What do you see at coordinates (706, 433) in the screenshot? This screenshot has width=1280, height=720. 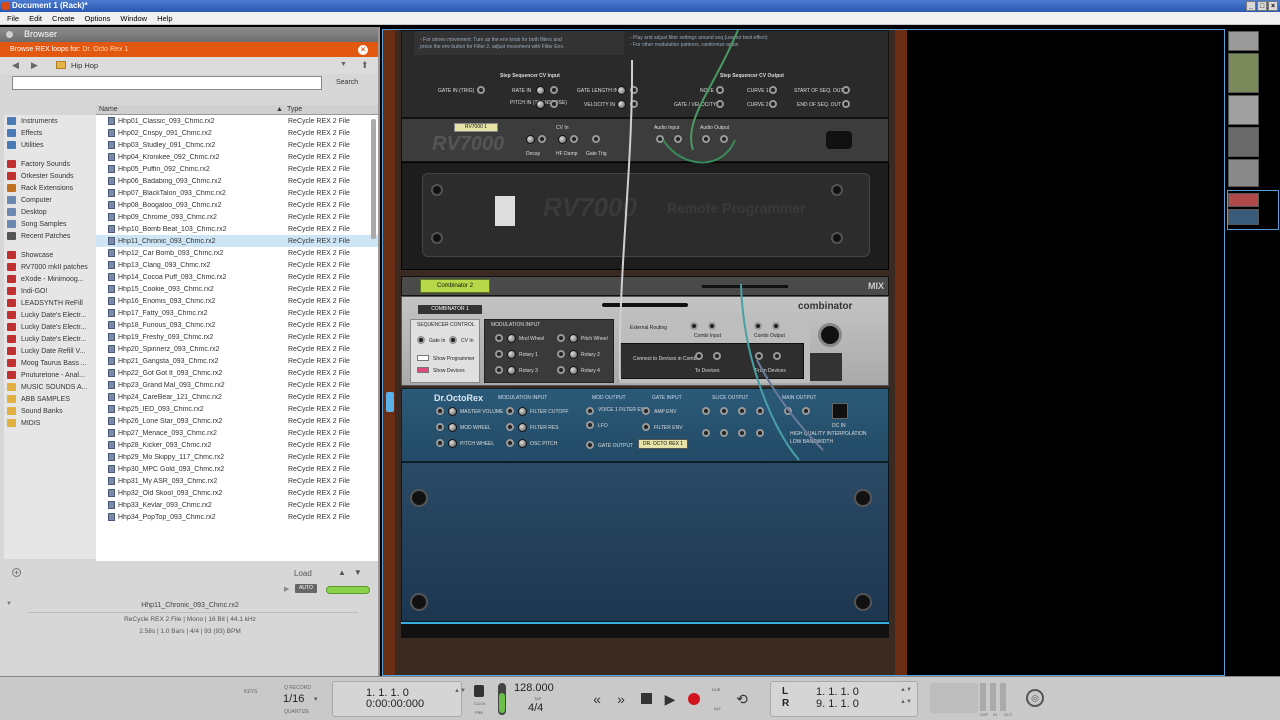 I see `slice-out-5-jack` at bounding box center [706, 433].